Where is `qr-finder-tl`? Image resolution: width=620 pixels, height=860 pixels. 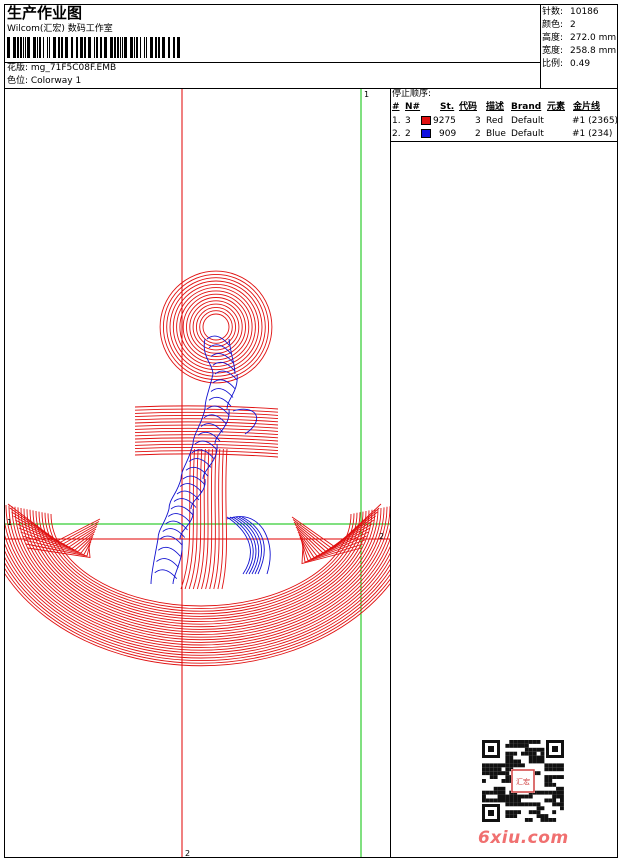
qr-finder-tl is located at coordinates (491, 749).